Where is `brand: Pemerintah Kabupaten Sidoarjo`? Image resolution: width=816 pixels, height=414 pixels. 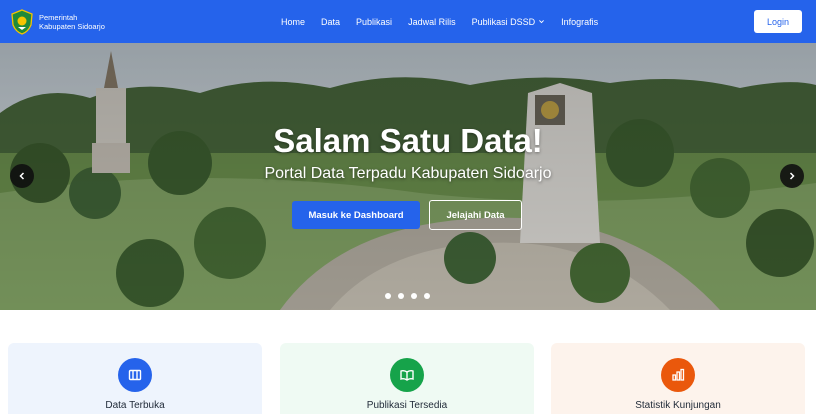 brand: Pemerintah Kabupaten Sidoarjo is located at coordinates (57, 22).